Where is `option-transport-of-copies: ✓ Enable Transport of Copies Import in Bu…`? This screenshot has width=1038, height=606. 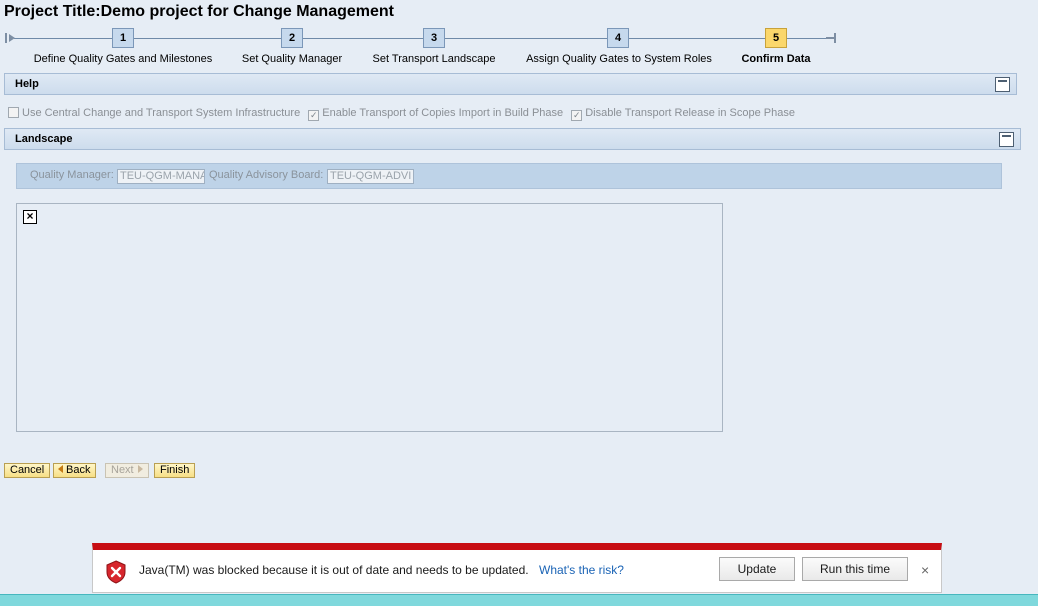 option-transport-of-copies: ✓ Enable Transport of Copies Import in Bu… is located at coordinates (435, 114).